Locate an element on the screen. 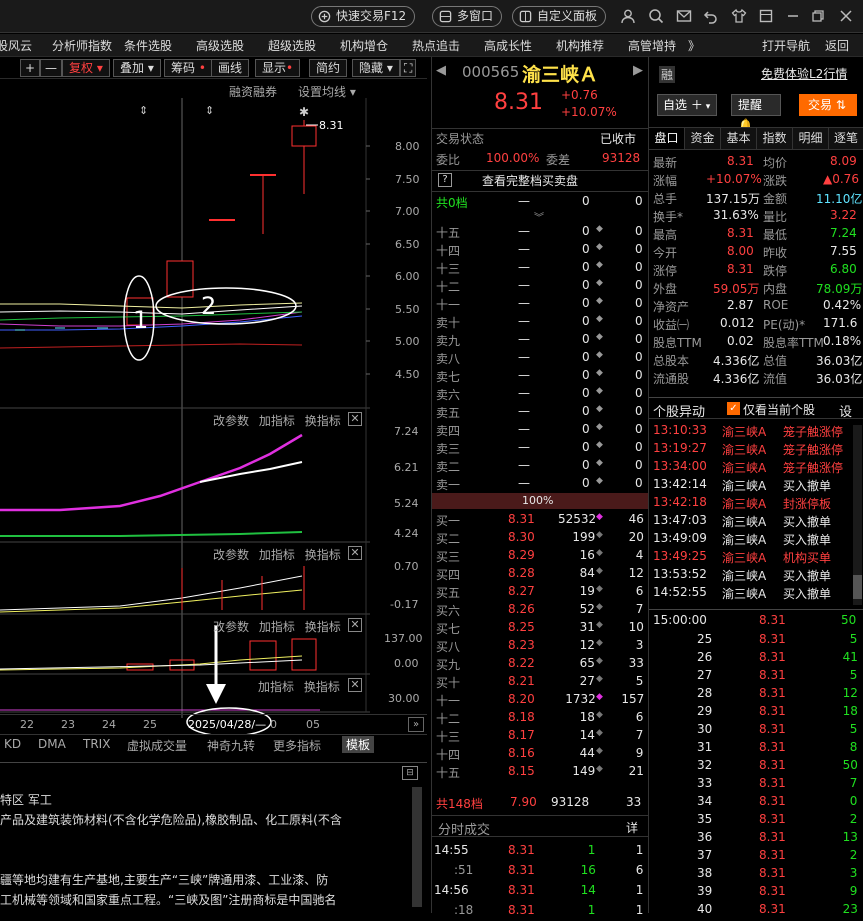 This screenshot has height=921, width=863. anomaly-row: 14:52:55 渝三峡A 买入撤单 is located at coordinates (751, 594).